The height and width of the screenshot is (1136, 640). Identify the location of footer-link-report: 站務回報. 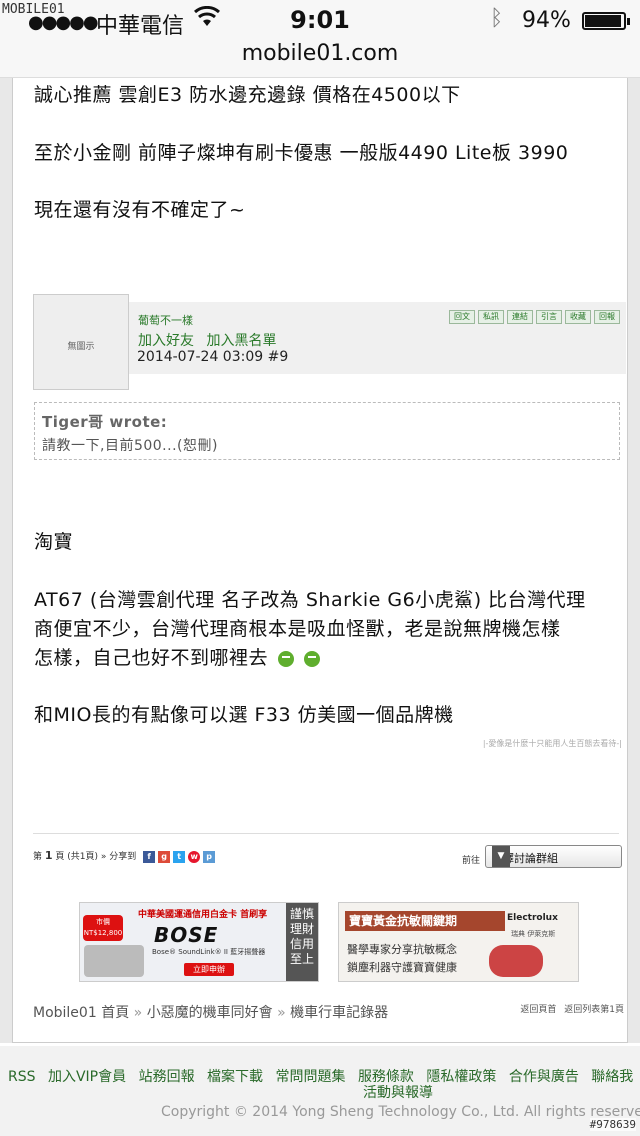
(167, 1077).